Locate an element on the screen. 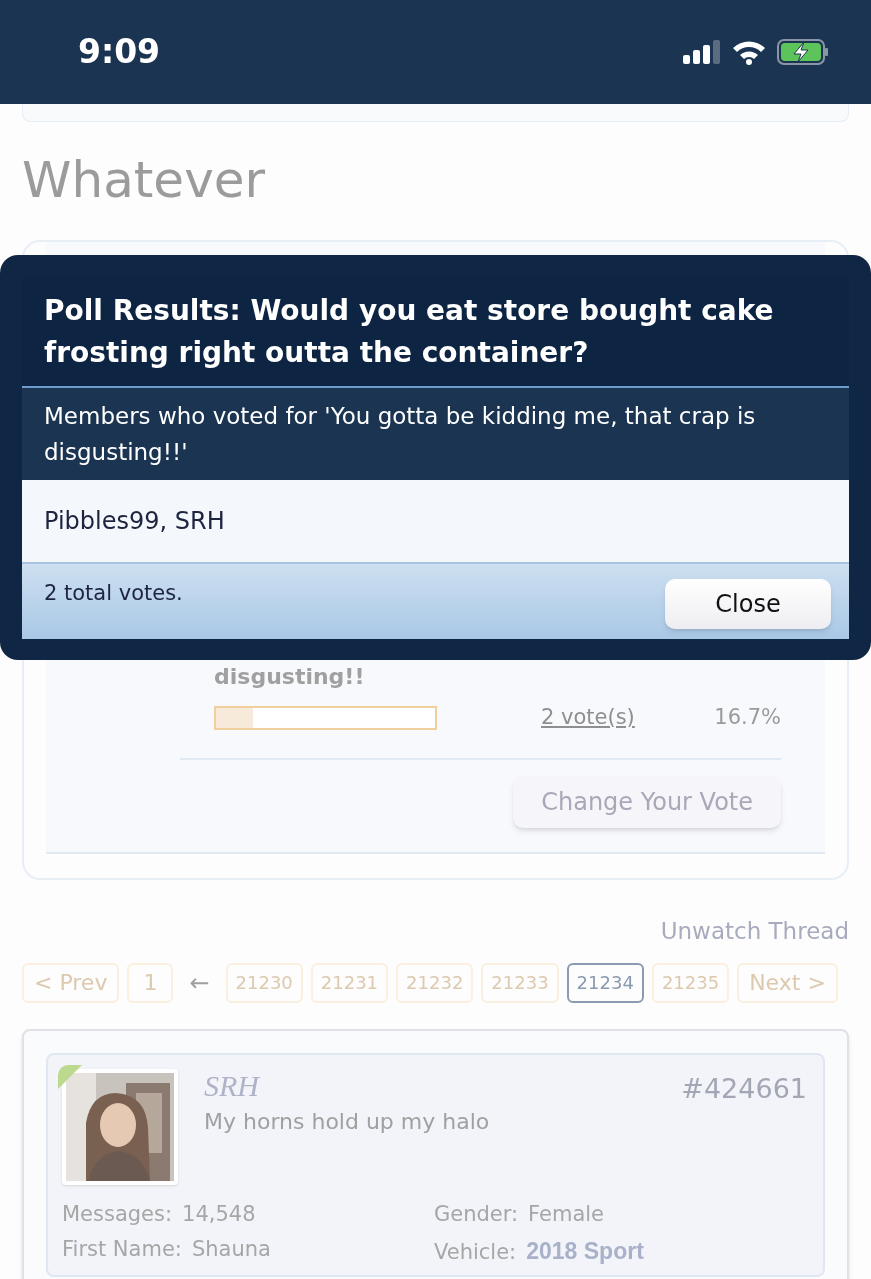 The width and height of the screenshot is (871, 1279). page-button: 21234 is located at coordinates (605, 982).